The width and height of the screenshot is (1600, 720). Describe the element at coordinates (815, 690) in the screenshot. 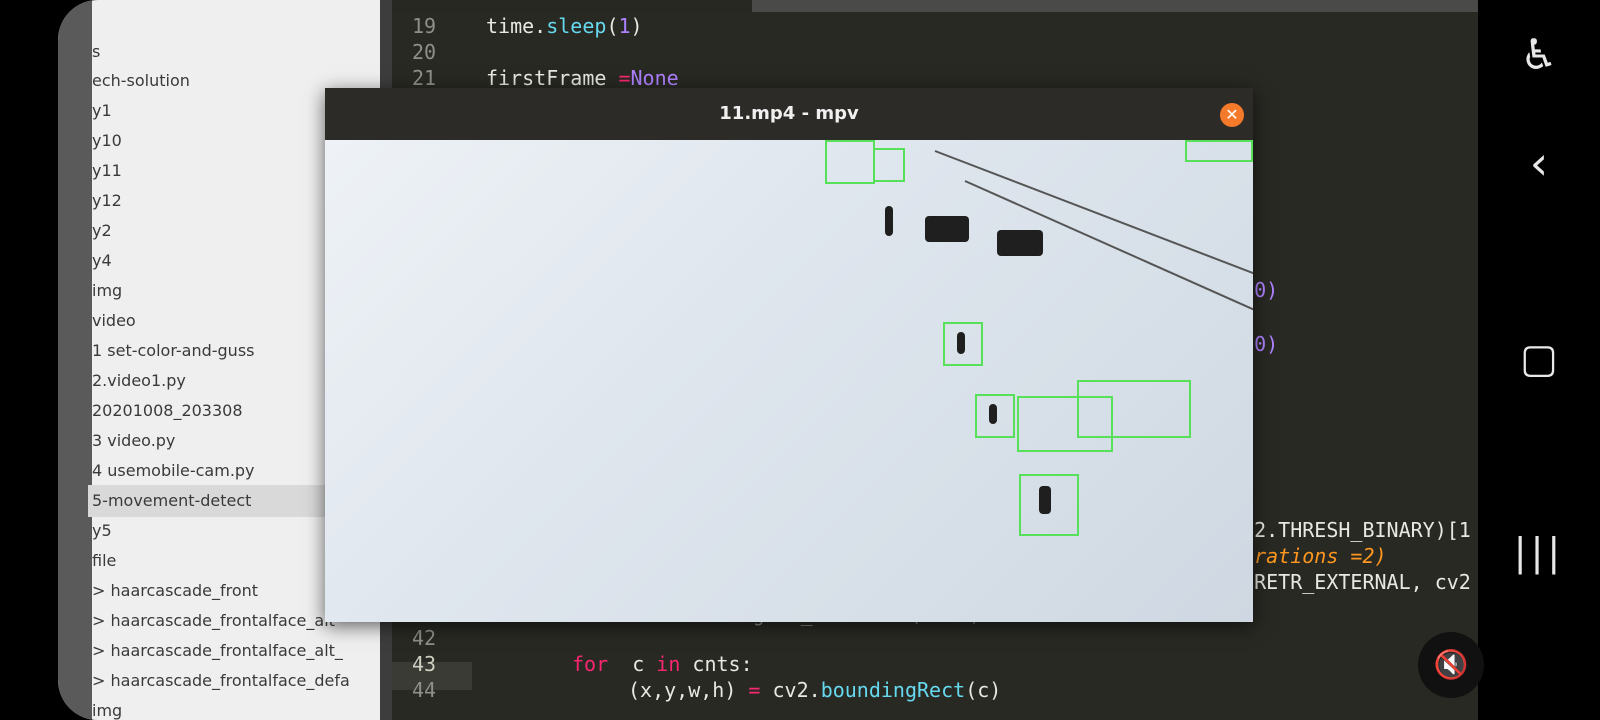

I see `code-line-44: (x,y,w,h) = cv2.boundingRect(c)` at that location.